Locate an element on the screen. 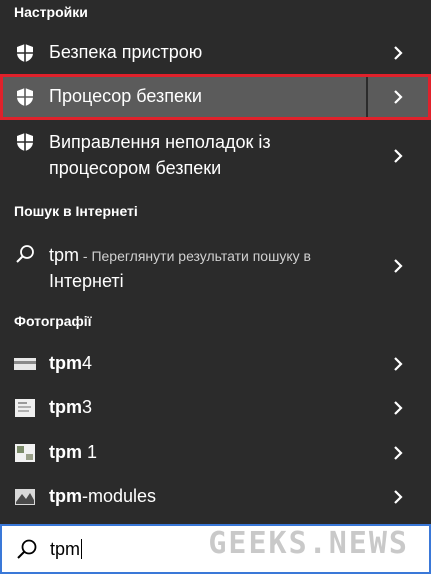  photo-name: tpm 1 is located at coordinates (73, 452).